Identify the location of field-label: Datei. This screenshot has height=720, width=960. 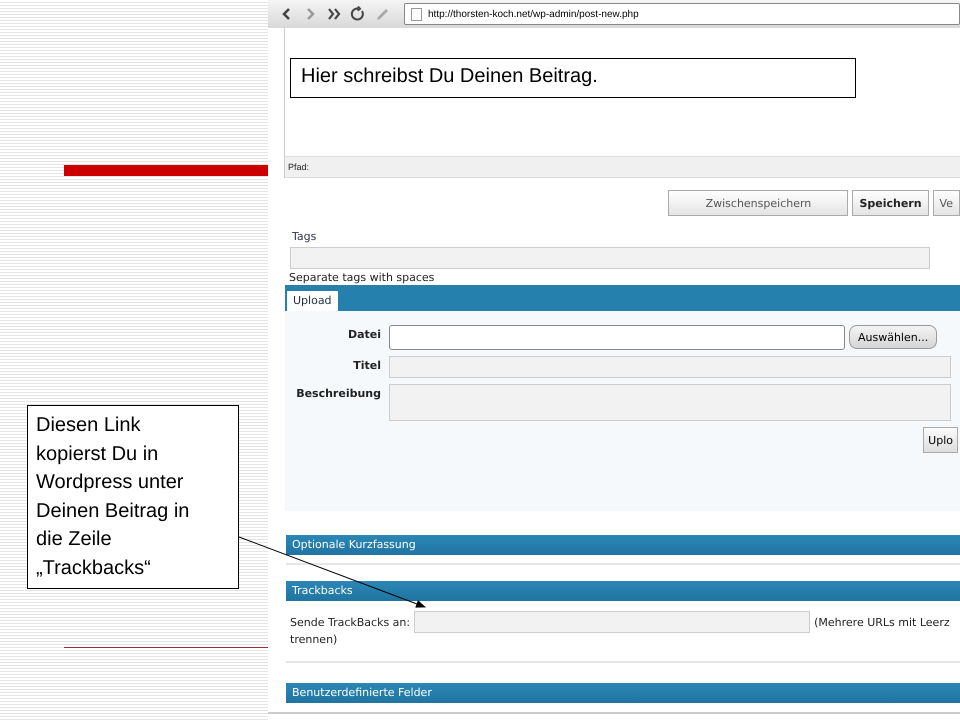
(363, 335).